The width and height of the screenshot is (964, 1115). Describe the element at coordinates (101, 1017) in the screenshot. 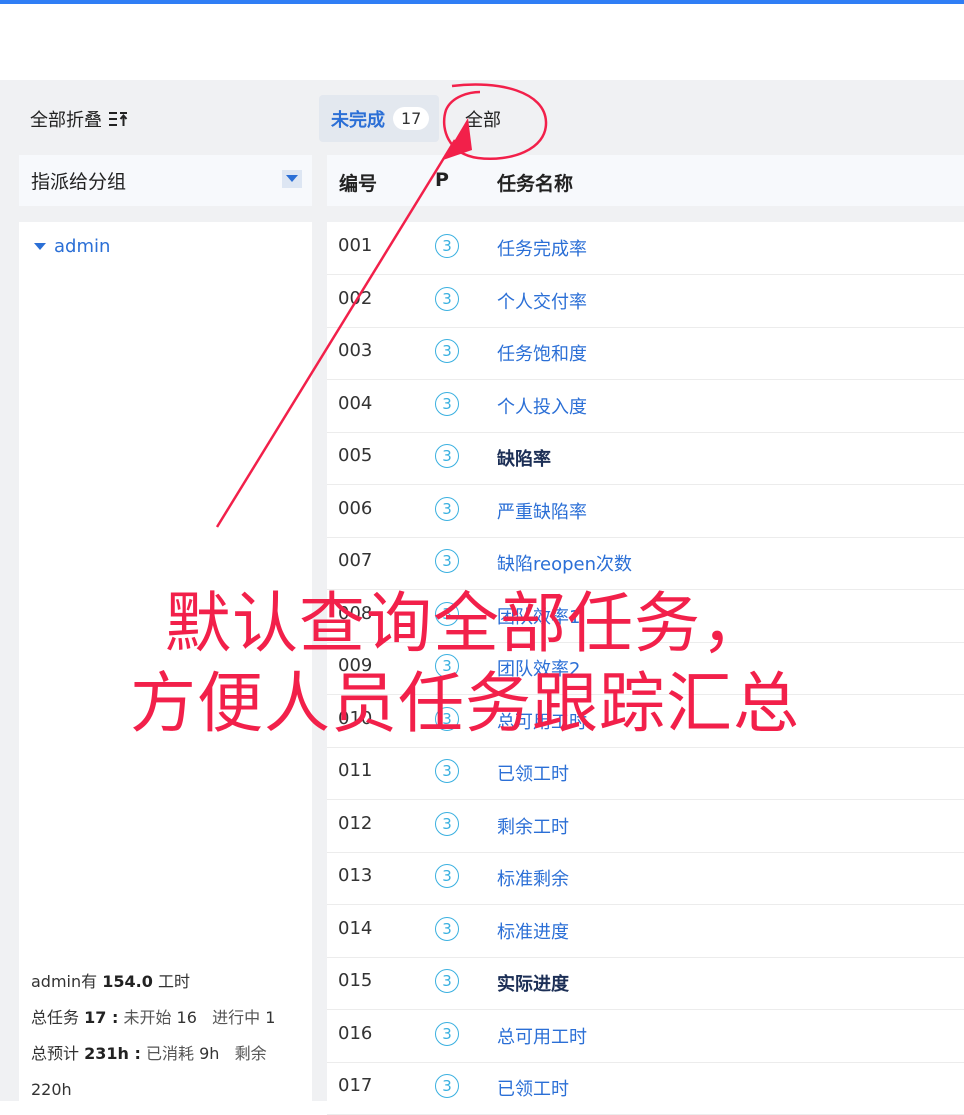

I see `summary-tasks-total: 17 :` at that location.